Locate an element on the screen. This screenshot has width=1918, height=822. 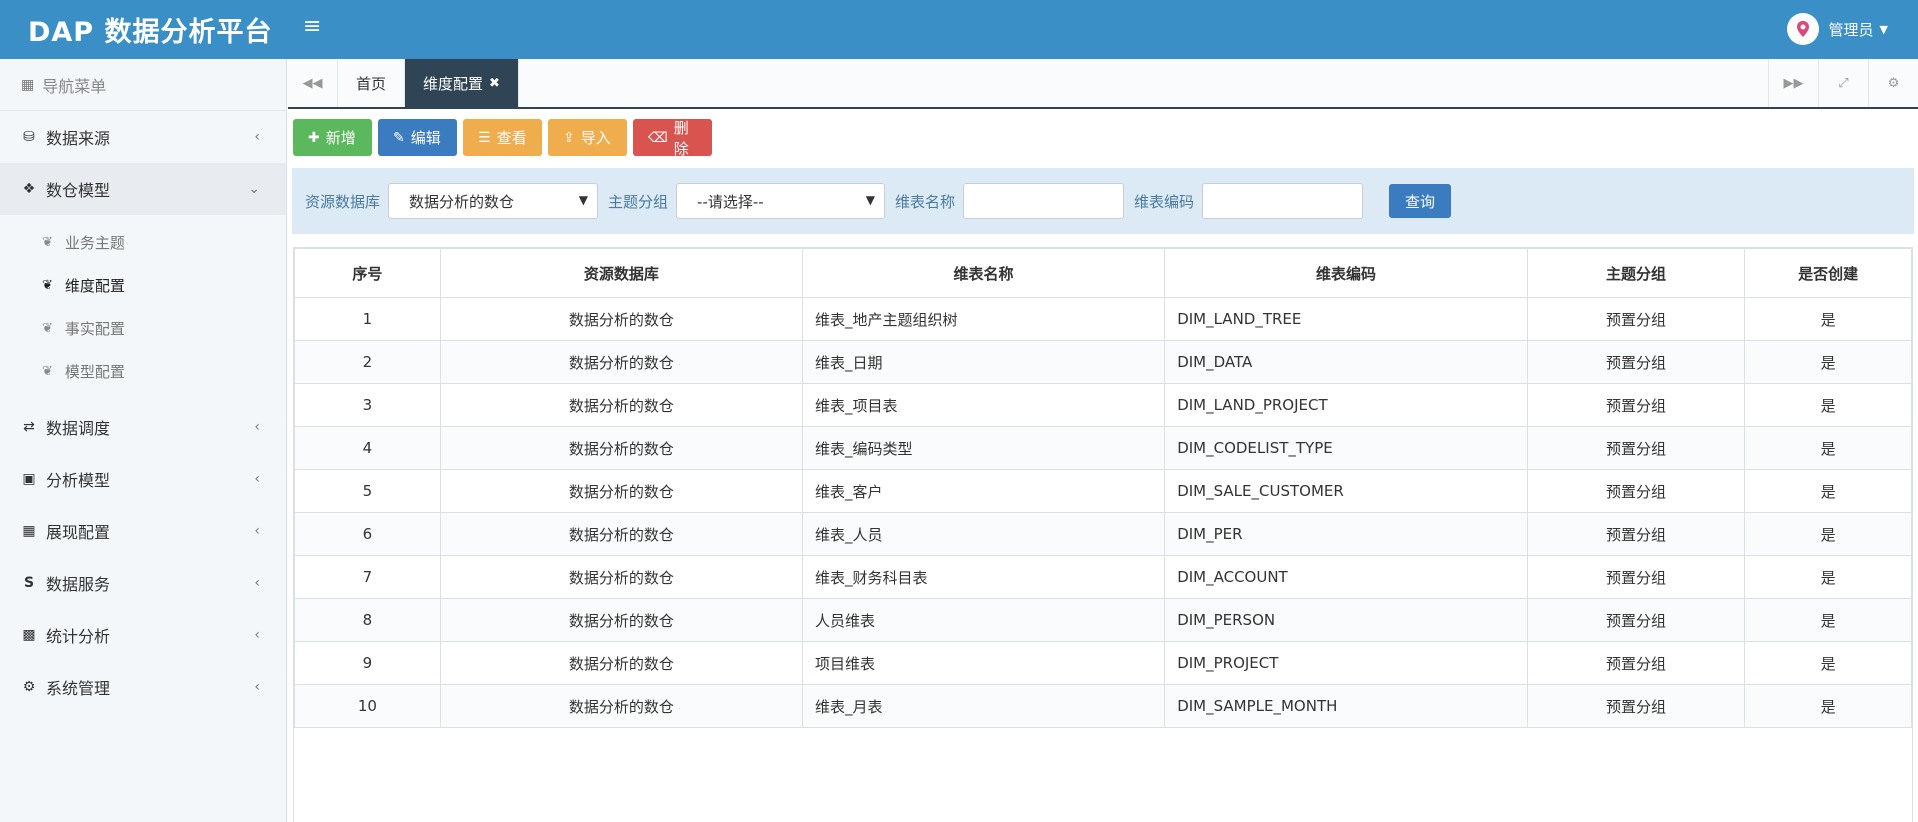
cell-table-code: DIM_PER is located at coordinates (1346, 534).